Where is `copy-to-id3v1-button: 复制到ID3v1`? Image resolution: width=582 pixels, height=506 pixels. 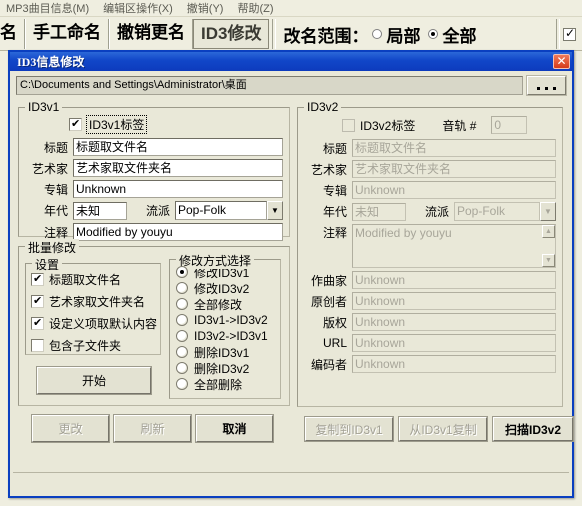 copy-to-id3v1-button: 复制到ID3v1 is located at coordinates (349, 429).